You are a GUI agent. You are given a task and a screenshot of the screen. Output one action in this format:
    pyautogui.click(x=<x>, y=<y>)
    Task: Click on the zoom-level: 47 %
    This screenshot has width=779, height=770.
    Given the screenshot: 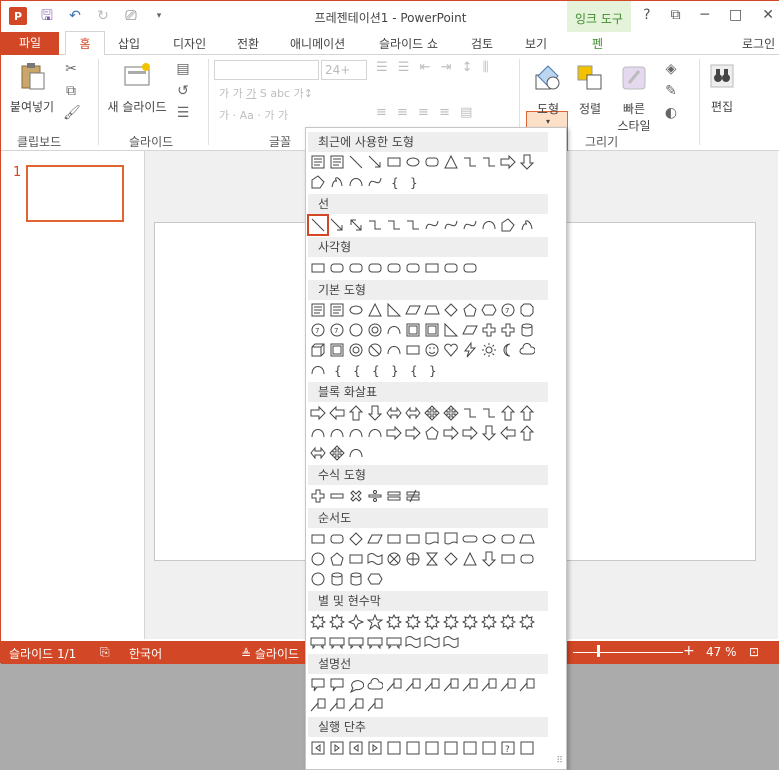 What is the action you would take?
    pyautogui.click(x=721, y=652)
    